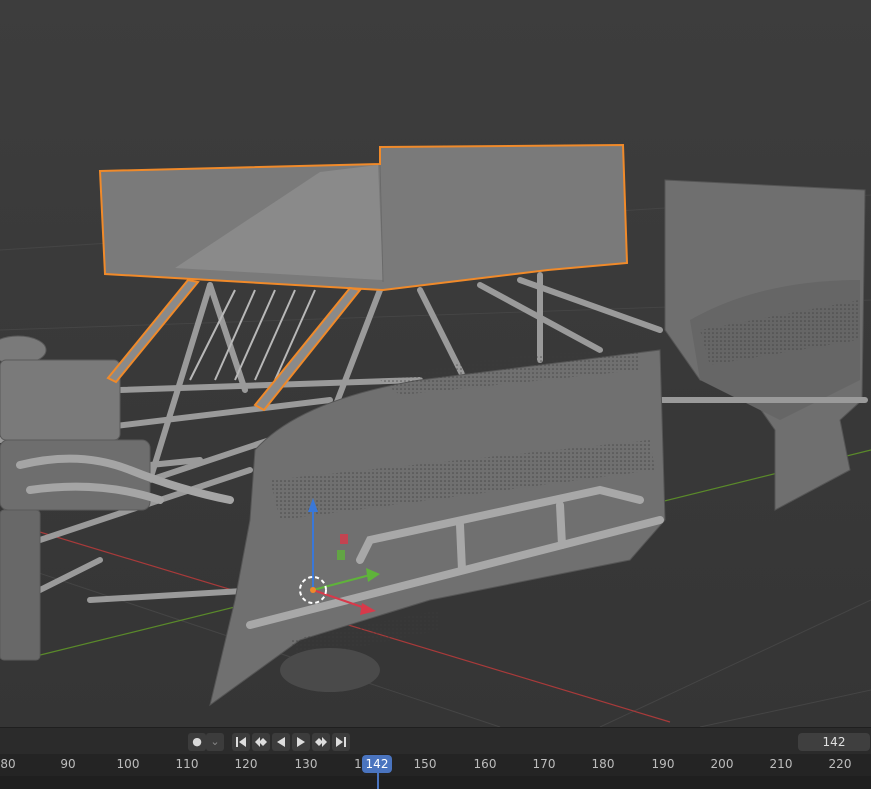  What do you see at coordinates (781, 764) in the screenshot?
I see `ruler-label: 210` at bounding box center [781, 764].